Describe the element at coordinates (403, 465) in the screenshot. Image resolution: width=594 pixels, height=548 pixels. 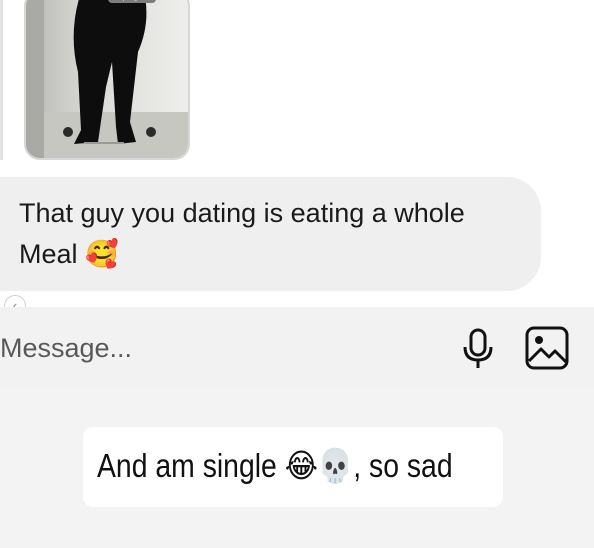
I see `caption-text-end: , so sad` at that location.